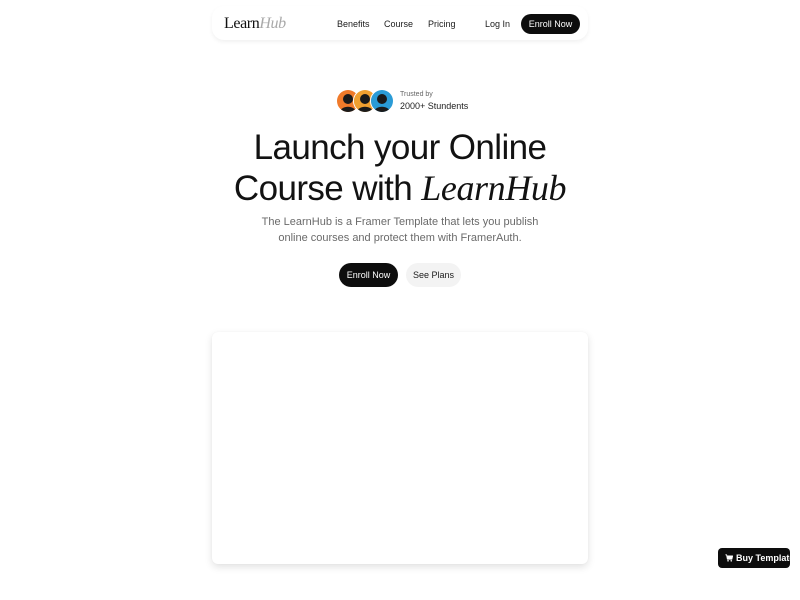  I want to click on buy-template-label: Buy Template, so click(765, 558).